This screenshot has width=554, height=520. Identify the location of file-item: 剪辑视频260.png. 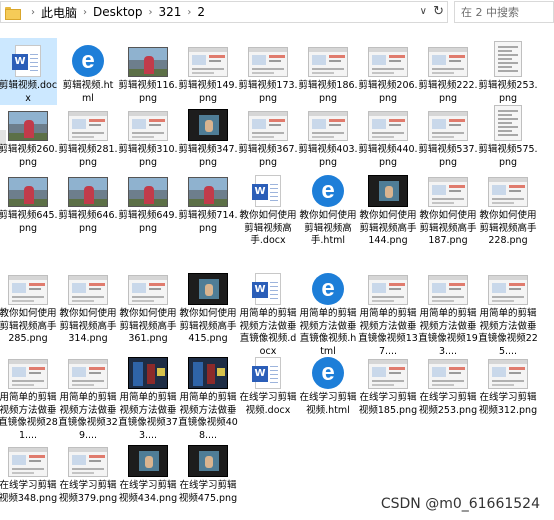
(29, 135).